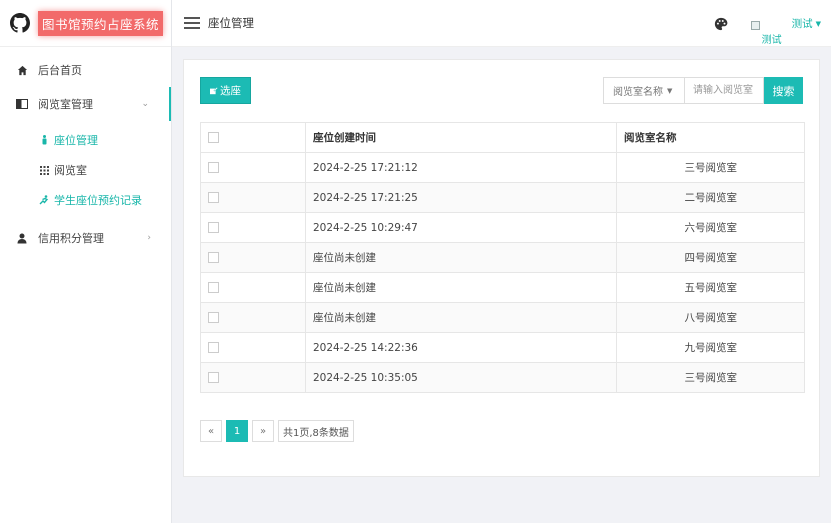 The image size is (831, 523). I want to click on cell-created-time: 2024-2-25 10:29:47, so click(461, 227).